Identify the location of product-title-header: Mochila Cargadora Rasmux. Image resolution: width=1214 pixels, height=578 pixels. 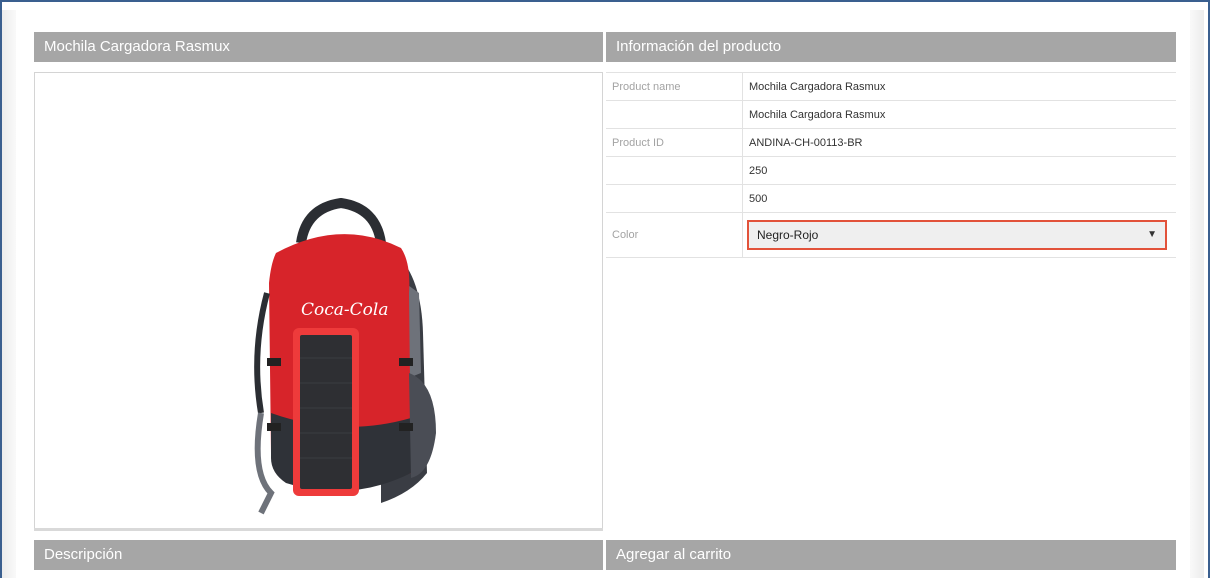
(318, 47).